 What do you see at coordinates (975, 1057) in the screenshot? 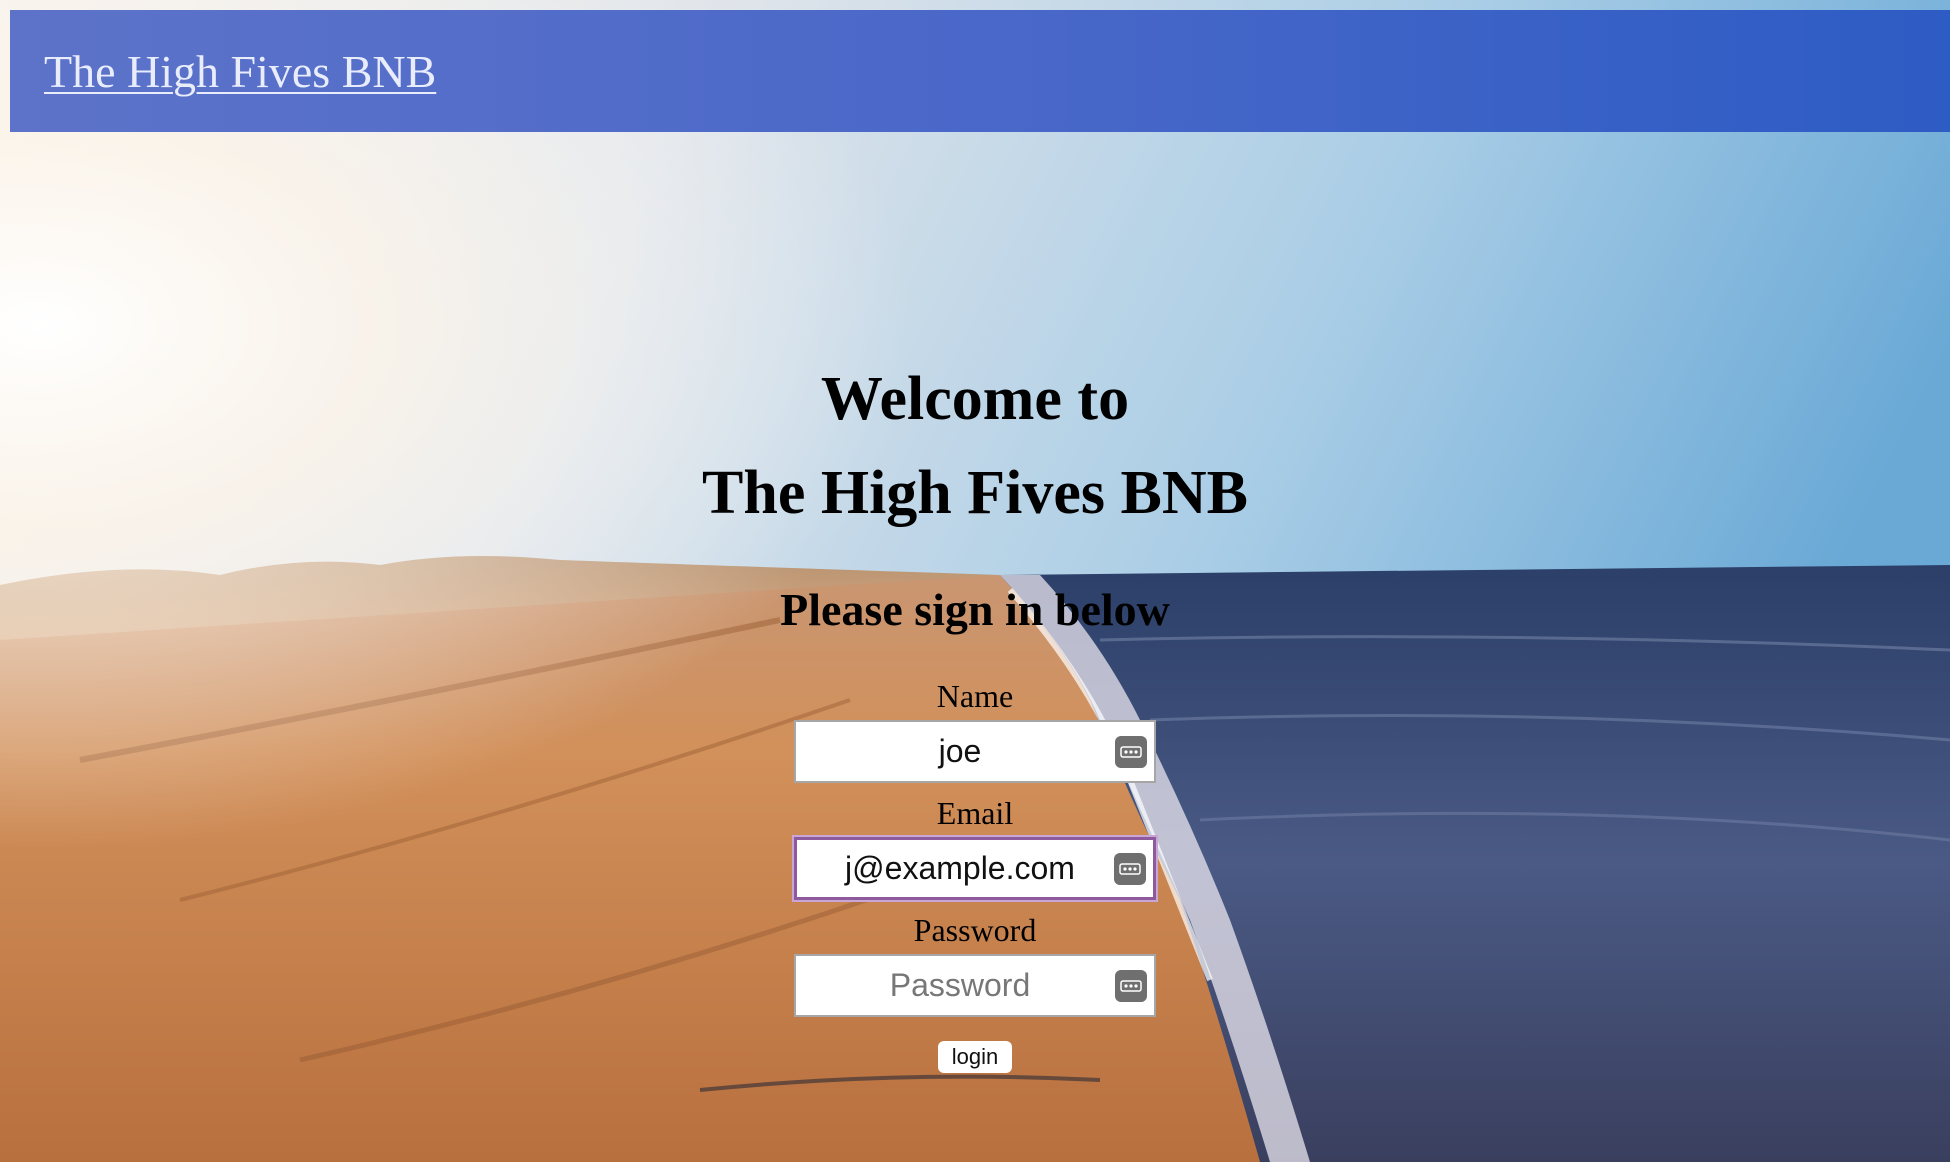
I see `login-button: login` at bounding box center [975, 1057].